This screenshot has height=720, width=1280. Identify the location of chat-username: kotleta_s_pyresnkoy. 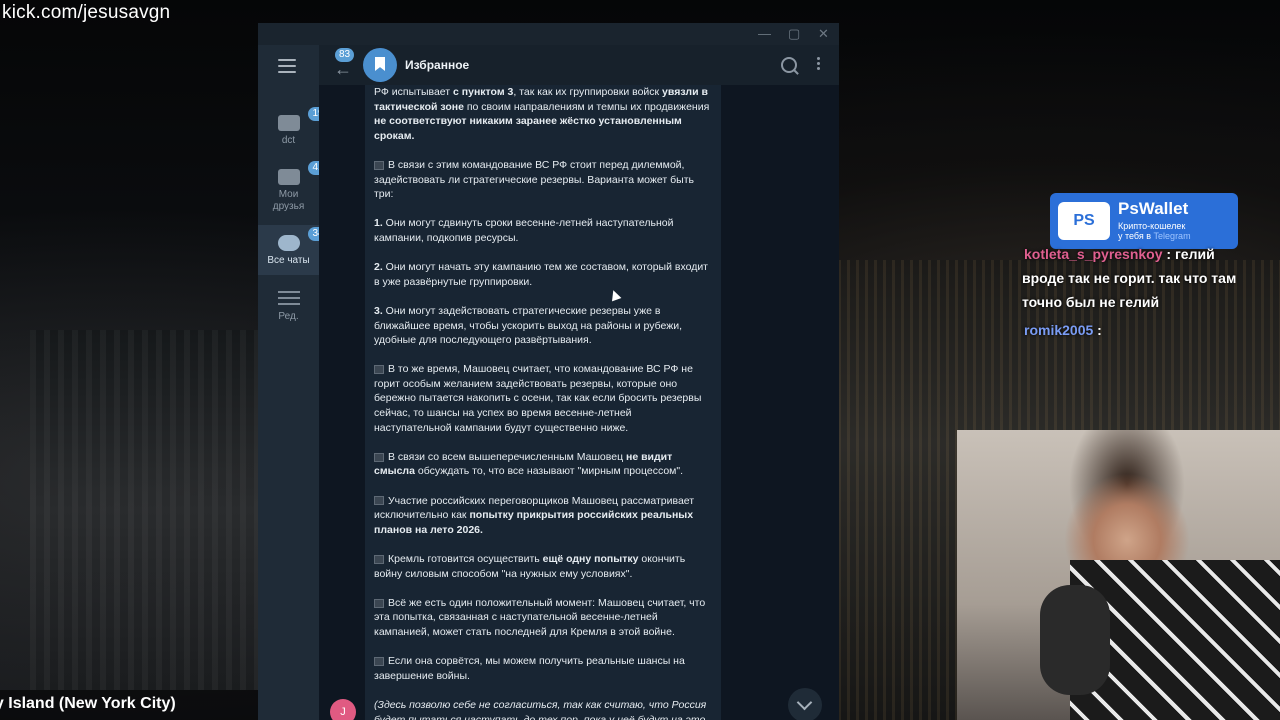
(1093, 254).